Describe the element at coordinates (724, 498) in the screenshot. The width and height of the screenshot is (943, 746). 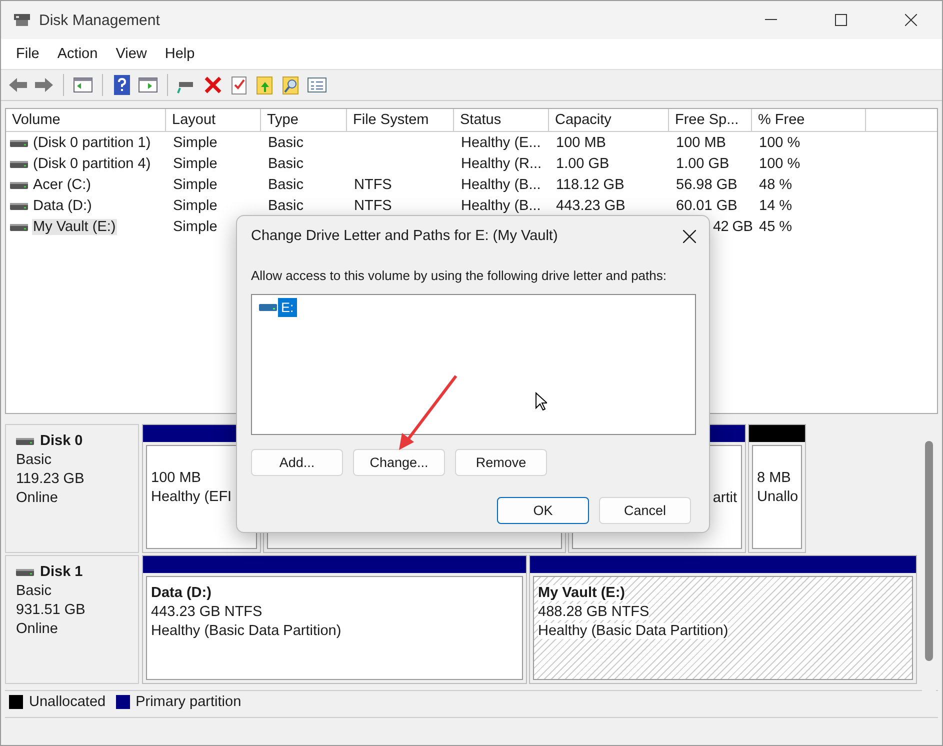
I see `partition-status: artit` at that location.